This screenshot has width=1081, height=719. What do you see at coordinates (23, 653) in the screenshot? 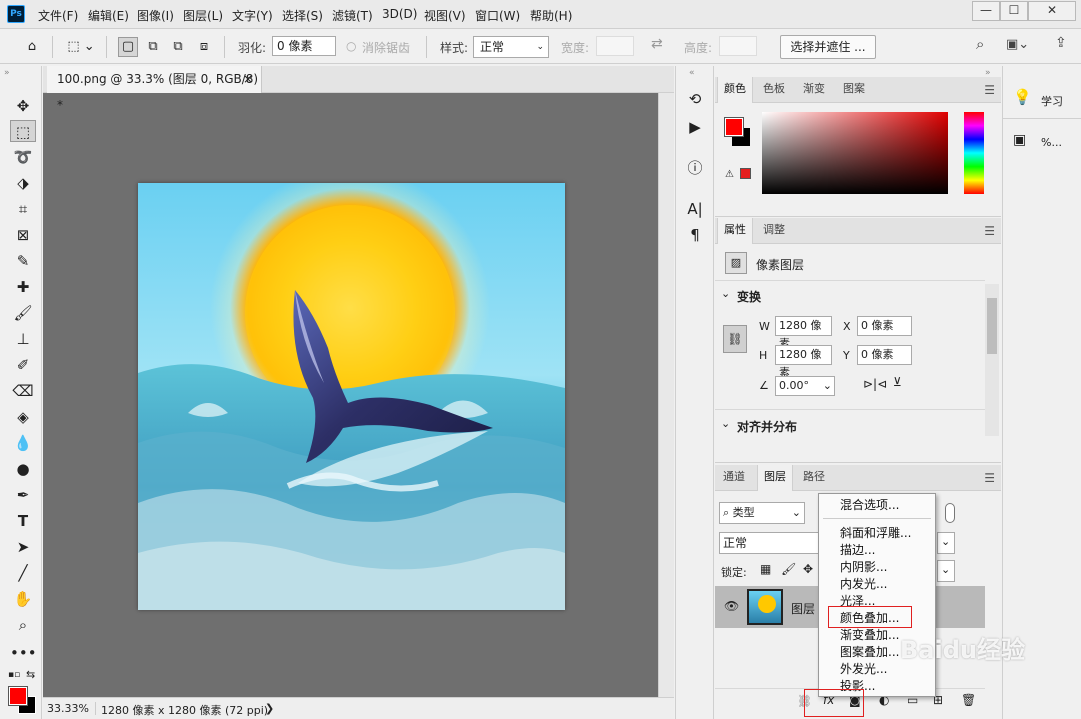
I see `more-tools-icon: •••` at bounding box center [23, 653].